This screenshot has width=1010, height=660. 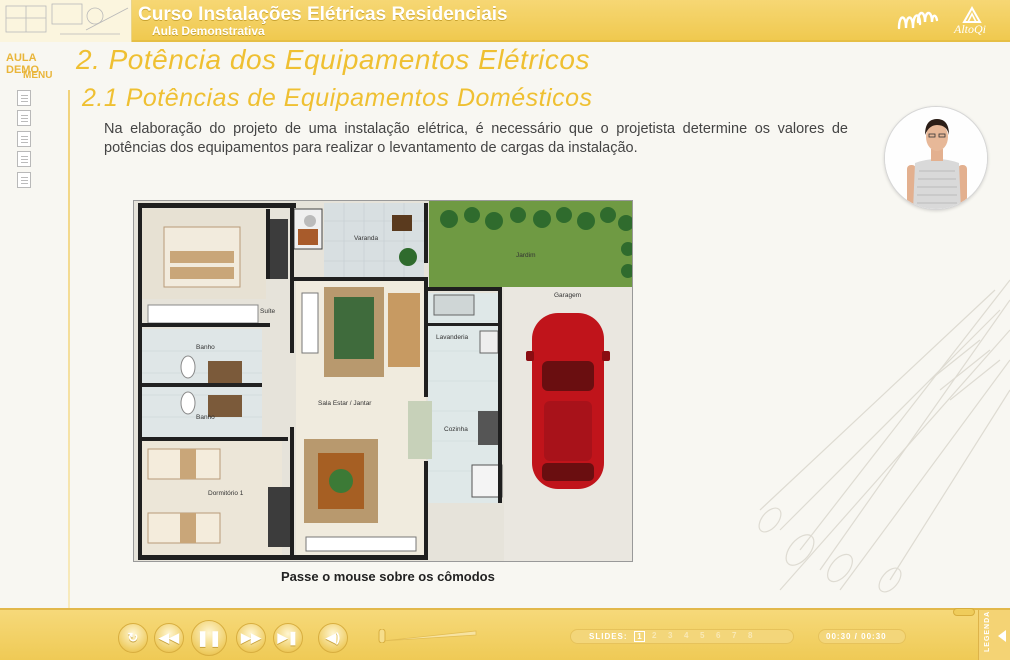 What do you see at coordinates (205, 347) in the screenshot?
I see `room-label-banho-1: Banho` at bounding box center [205, 347].